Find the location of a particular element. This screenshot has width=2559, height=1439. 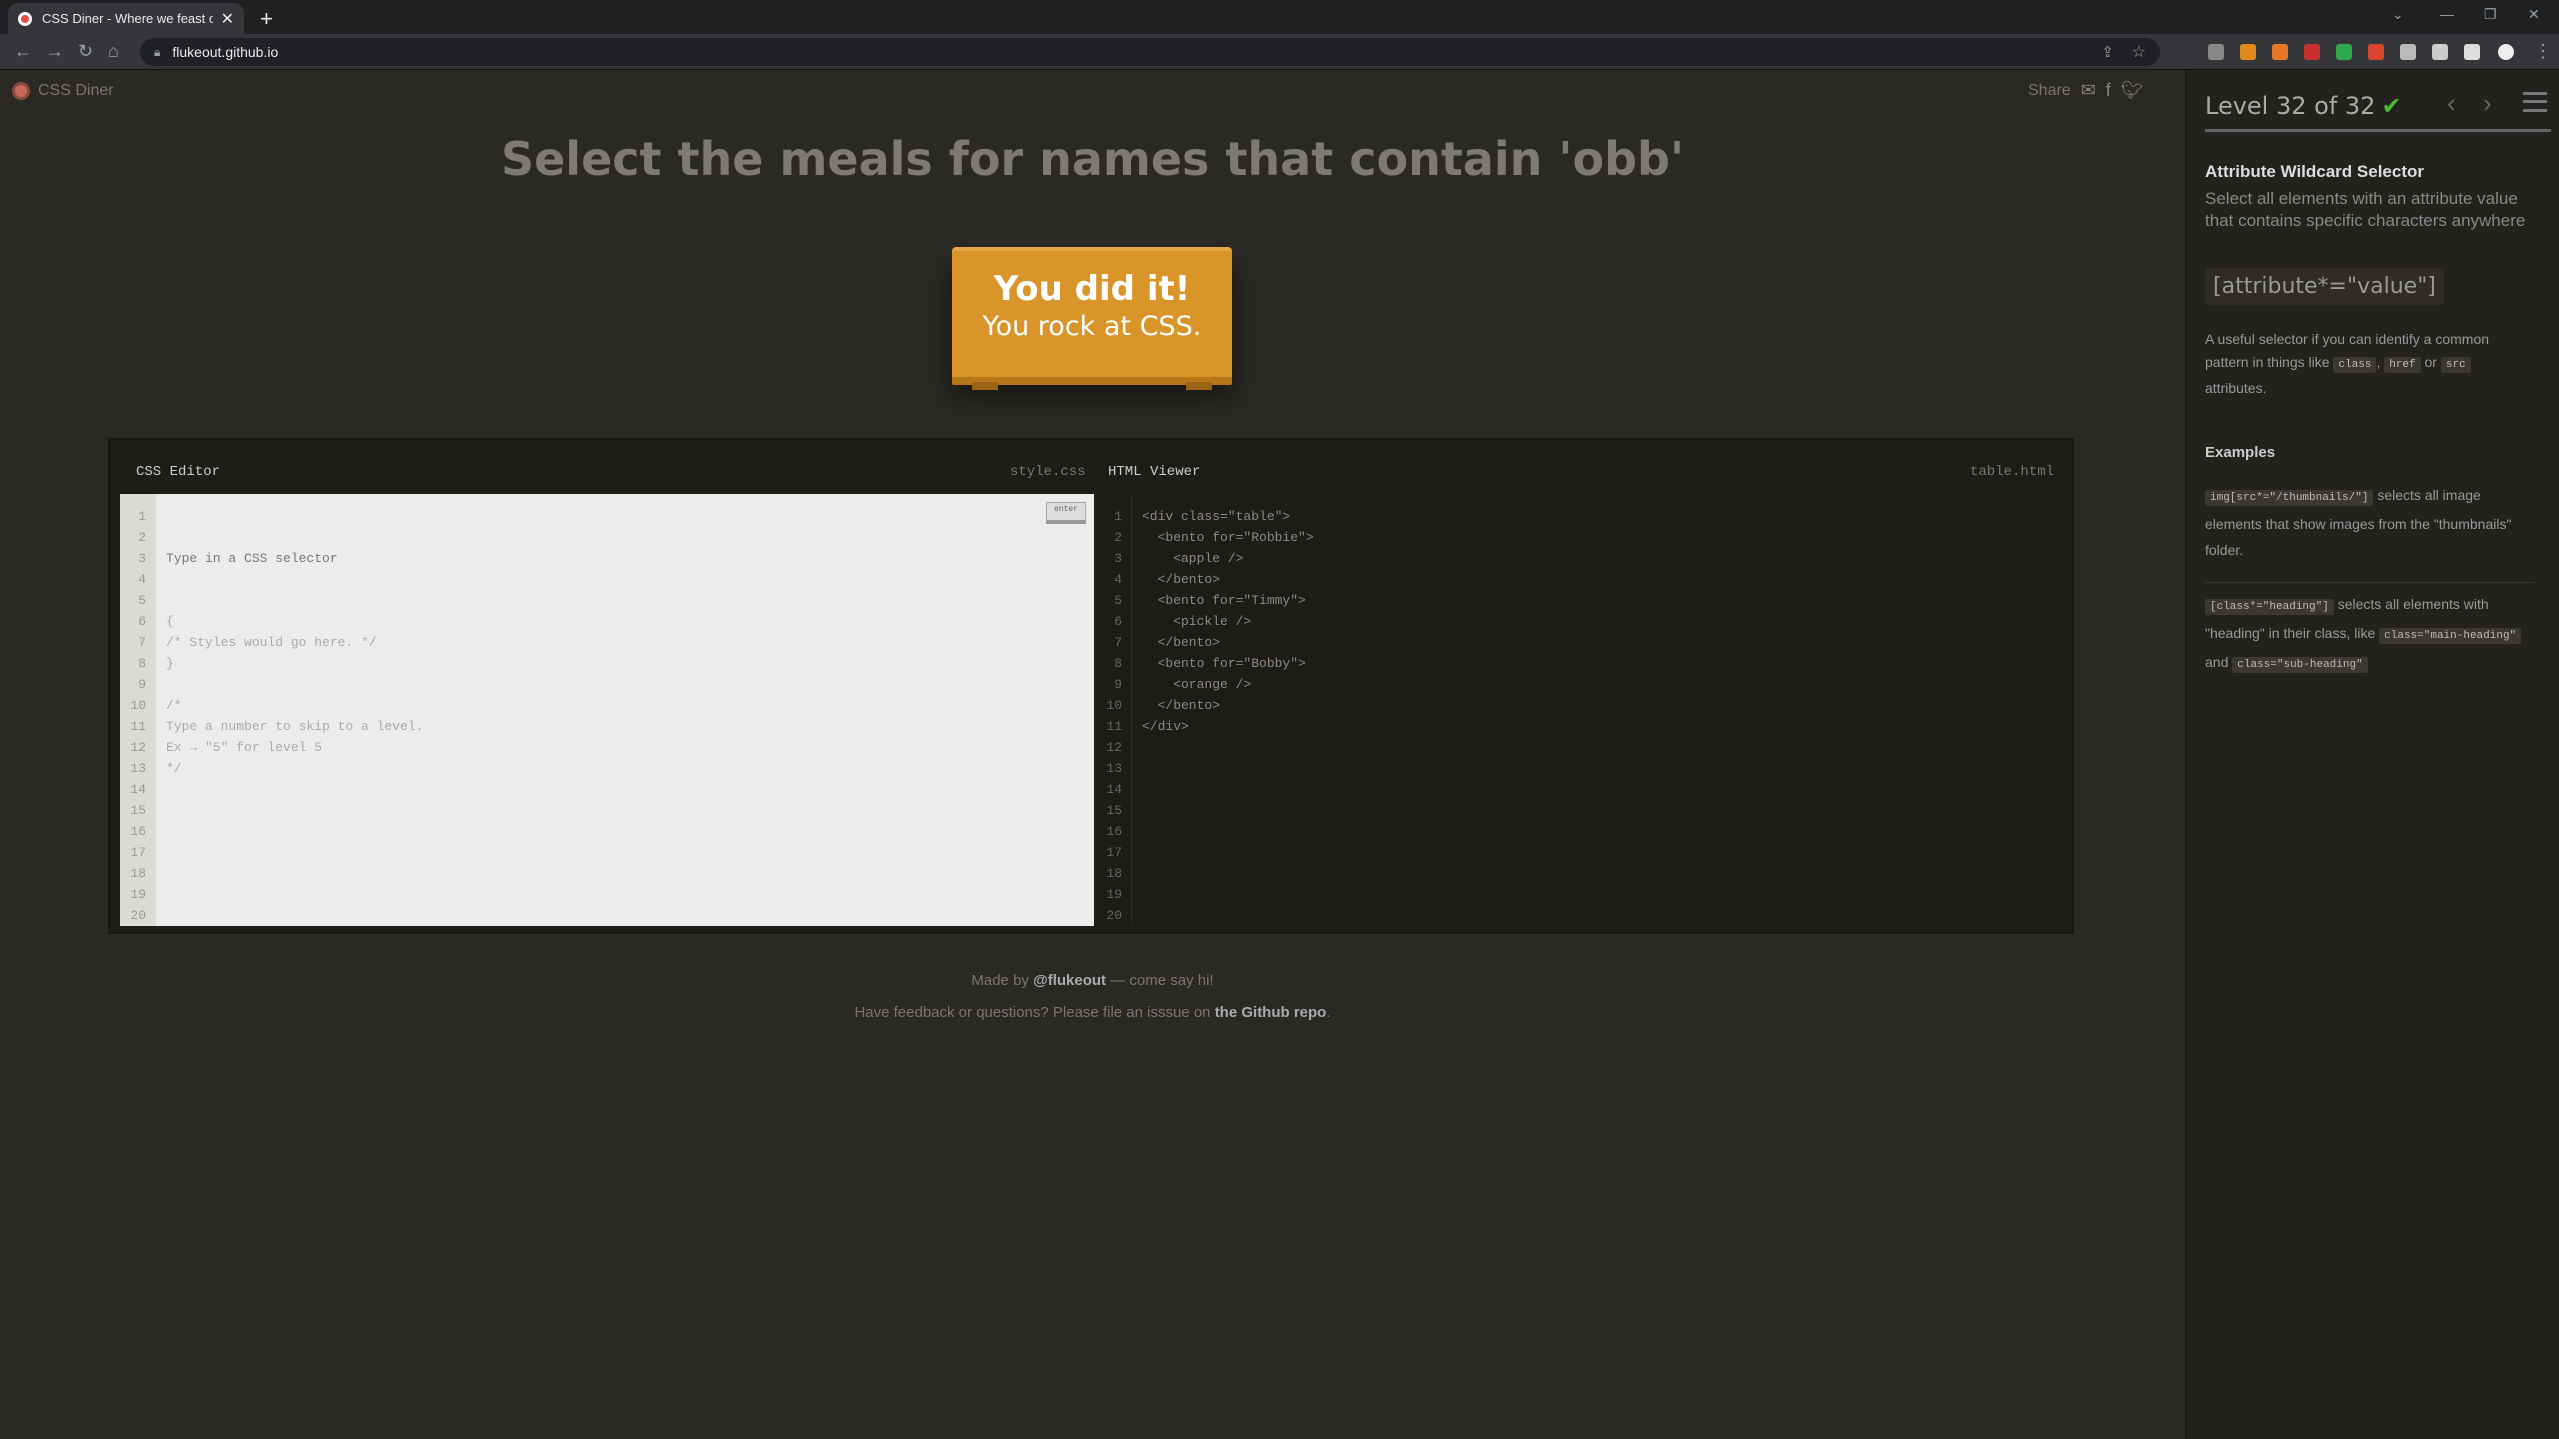

tab-title: CSS Diner - Where we feast on CSS is located at coordinates (127, 18).